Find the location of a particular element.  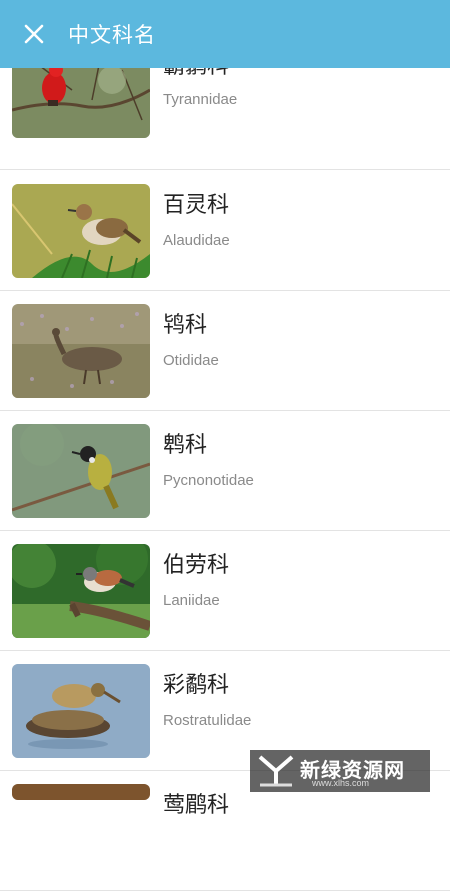

close-icon is located at coordinates (34, 34).